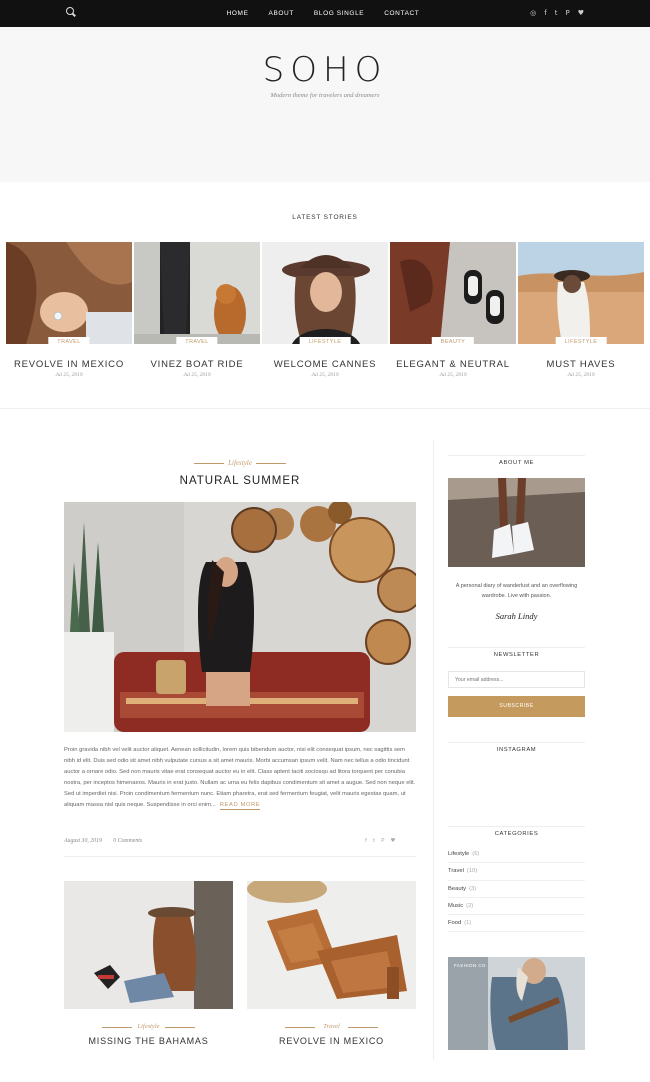 The image size is (650, 1082). I want to click on top-bar: HOME ABOUT BLOG SINGLE CONTACT ◎ f t P ♥, so click(325, 13).